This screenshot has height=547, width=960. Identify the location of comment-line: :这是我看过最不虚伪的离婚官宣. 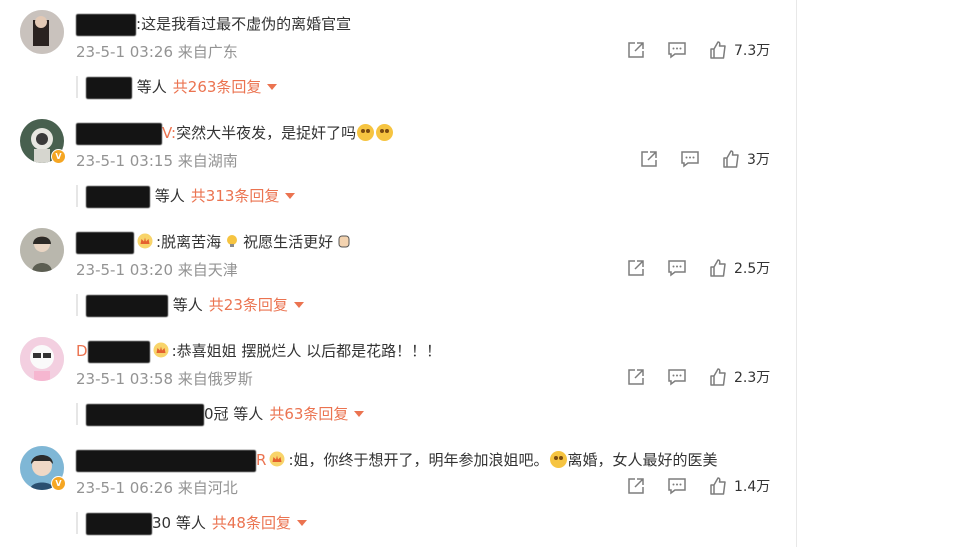
(213, 24).